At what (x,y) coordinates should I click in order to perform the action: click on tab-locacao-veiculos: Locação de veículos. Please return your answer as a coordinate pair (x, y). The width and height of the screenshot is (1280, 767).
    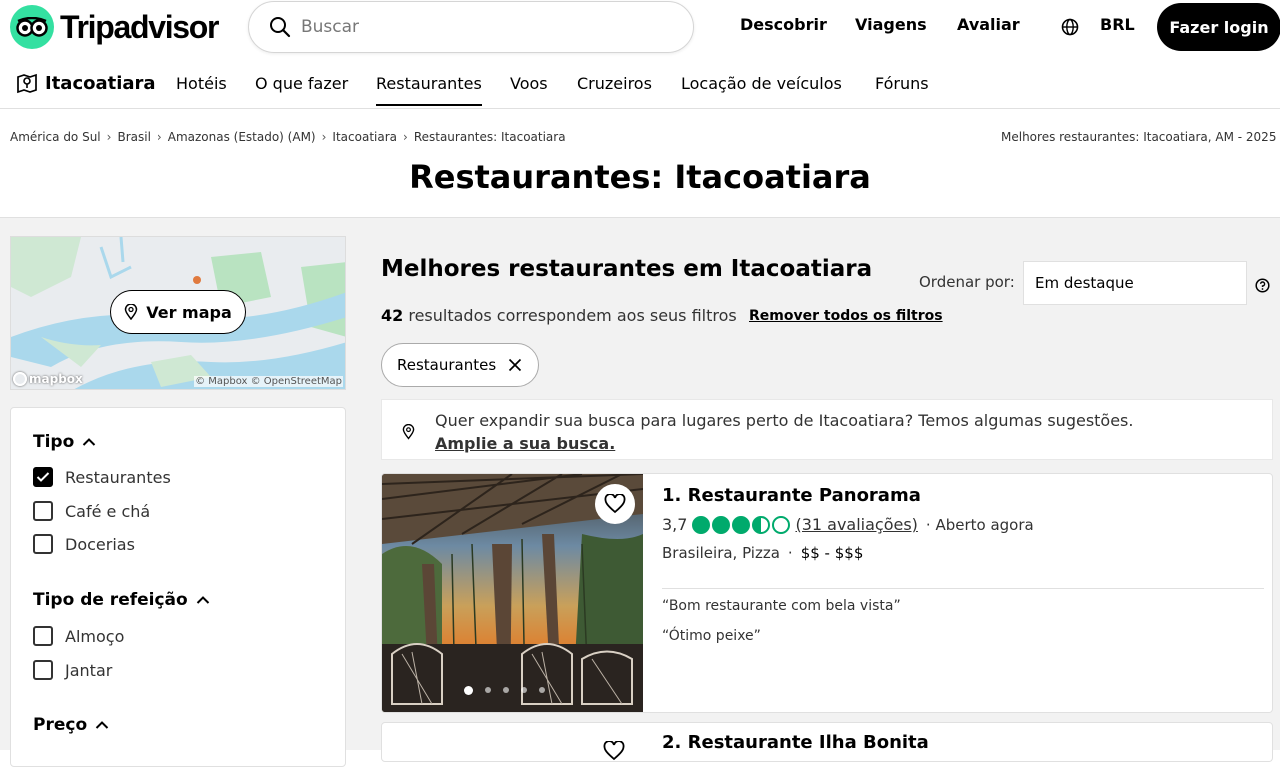
    Looking at the image, I should click on (761, 83).